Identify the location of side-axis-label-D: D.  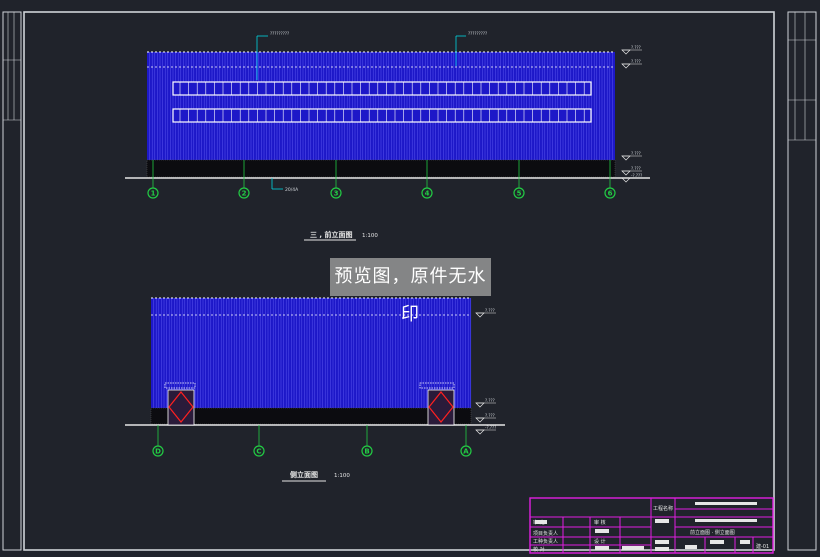
(158, 451).